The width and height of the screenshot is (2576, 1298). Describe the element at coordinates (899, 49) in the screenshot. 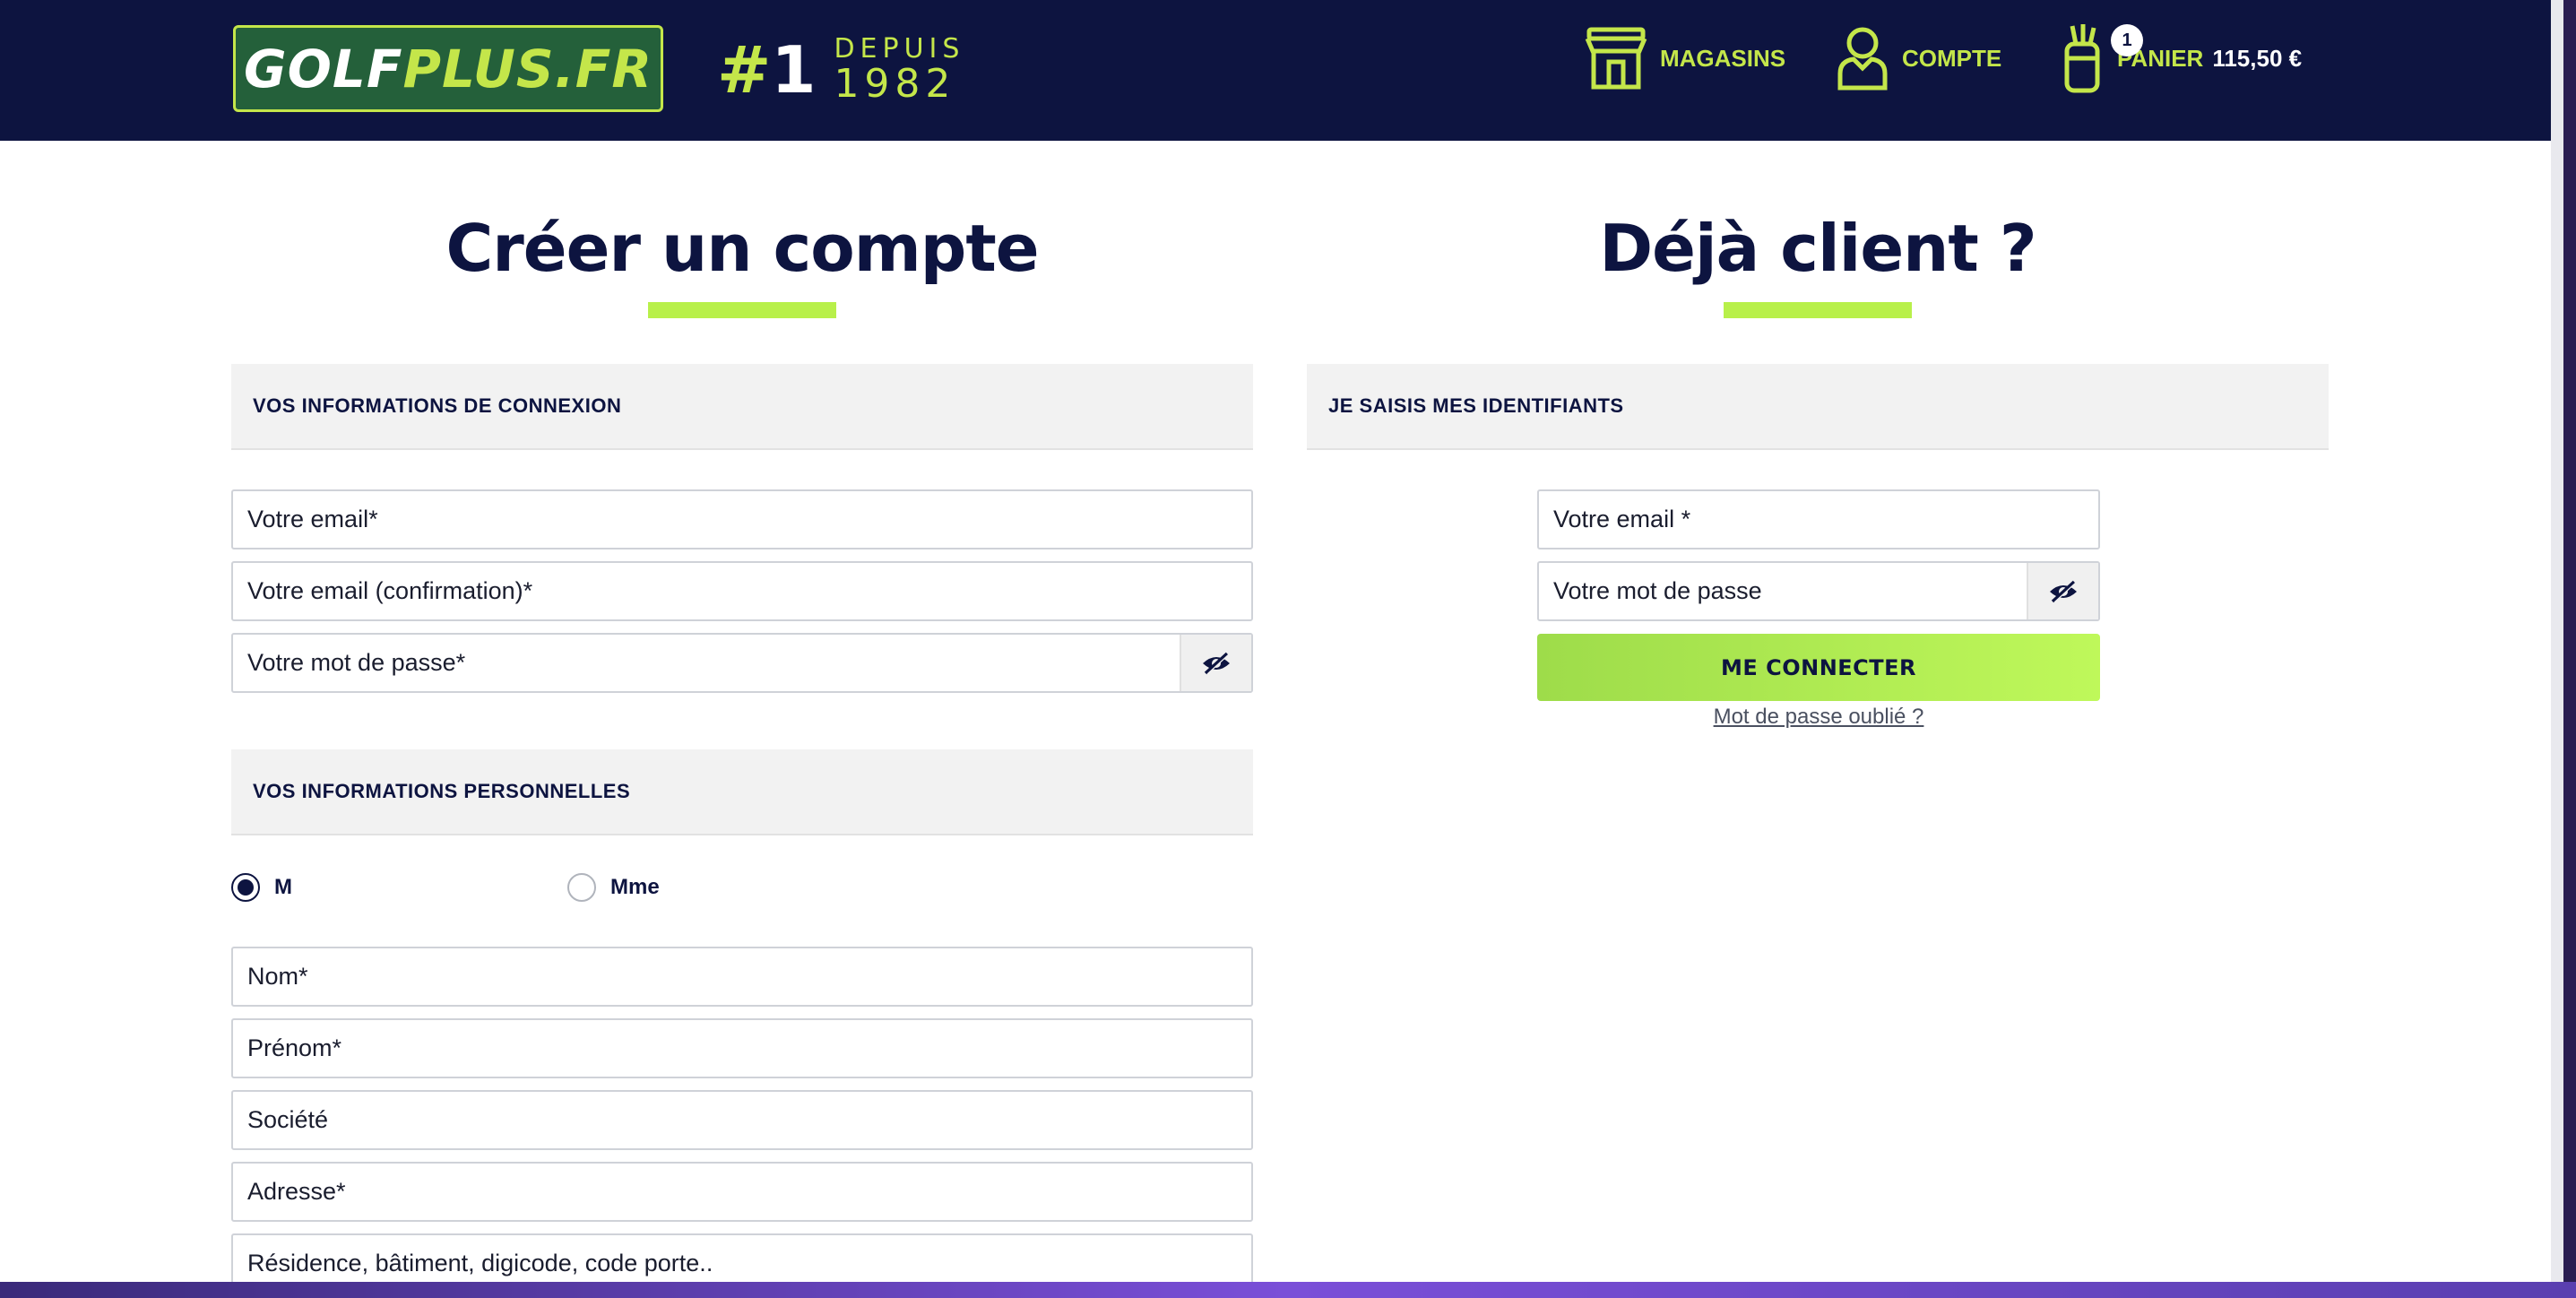

I see `tagline-since-label: DEPUIS` at that location.